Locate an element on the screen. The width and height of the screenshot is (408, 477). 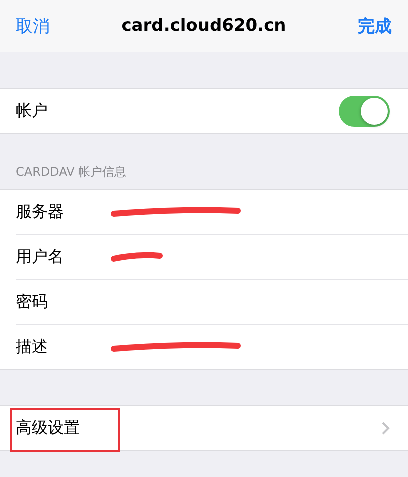
field-label: 用户名 is located at coordinates (40, 257).